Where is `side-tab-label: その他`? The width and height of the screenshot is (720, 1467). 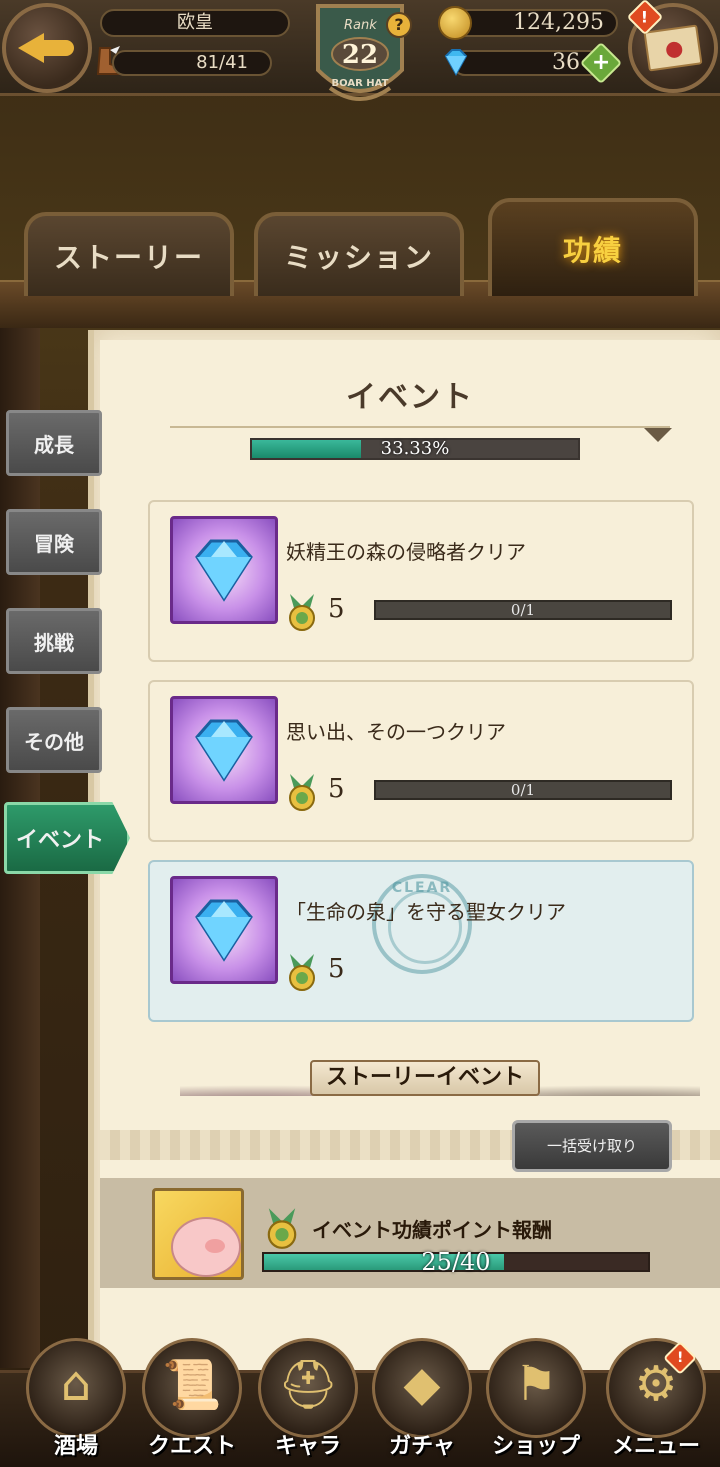 side-tab-label: その他 is located at coordinates (54, 741).